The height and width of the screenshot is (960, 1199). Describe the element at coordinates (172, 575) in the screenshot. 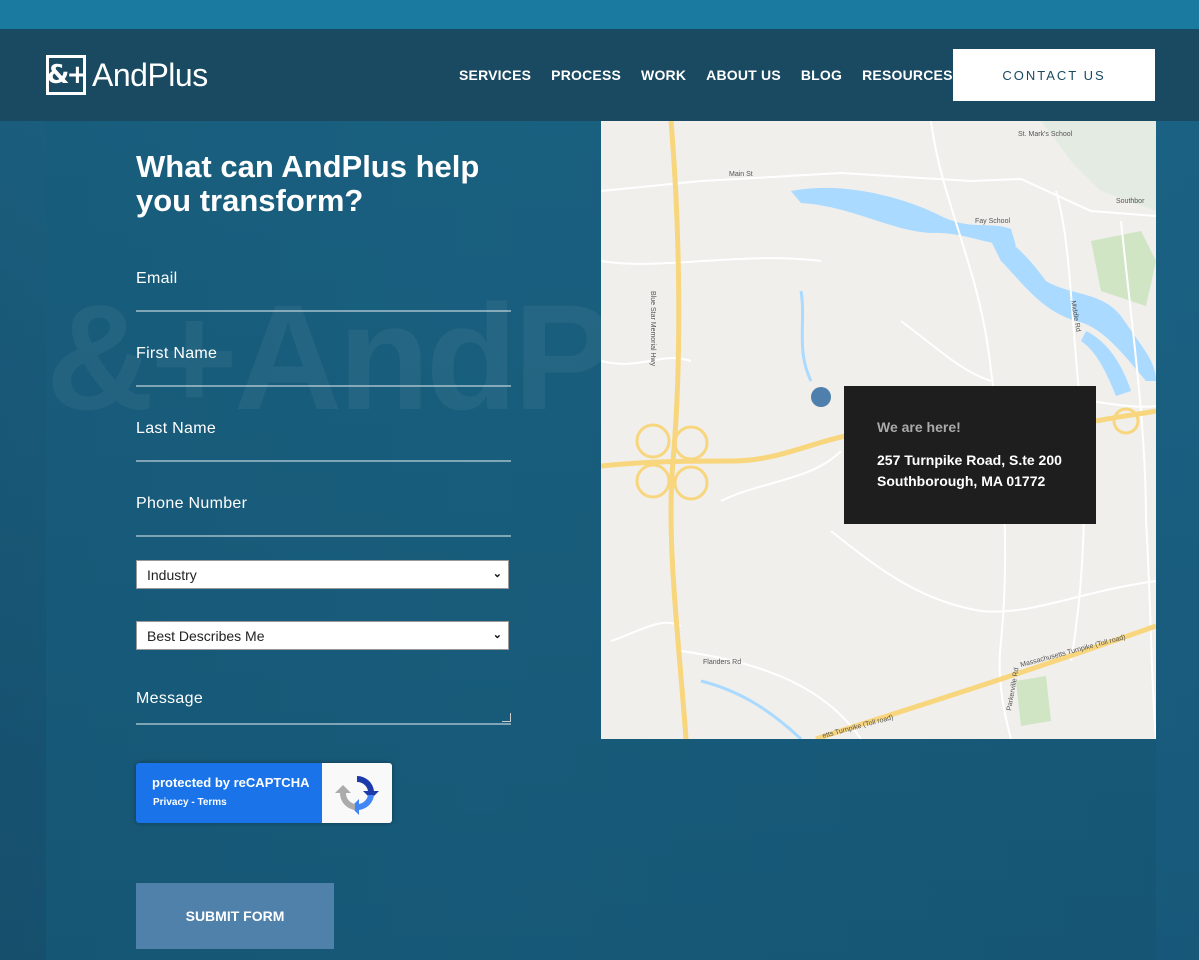

I see `industry-select-value: Industry` at that location.